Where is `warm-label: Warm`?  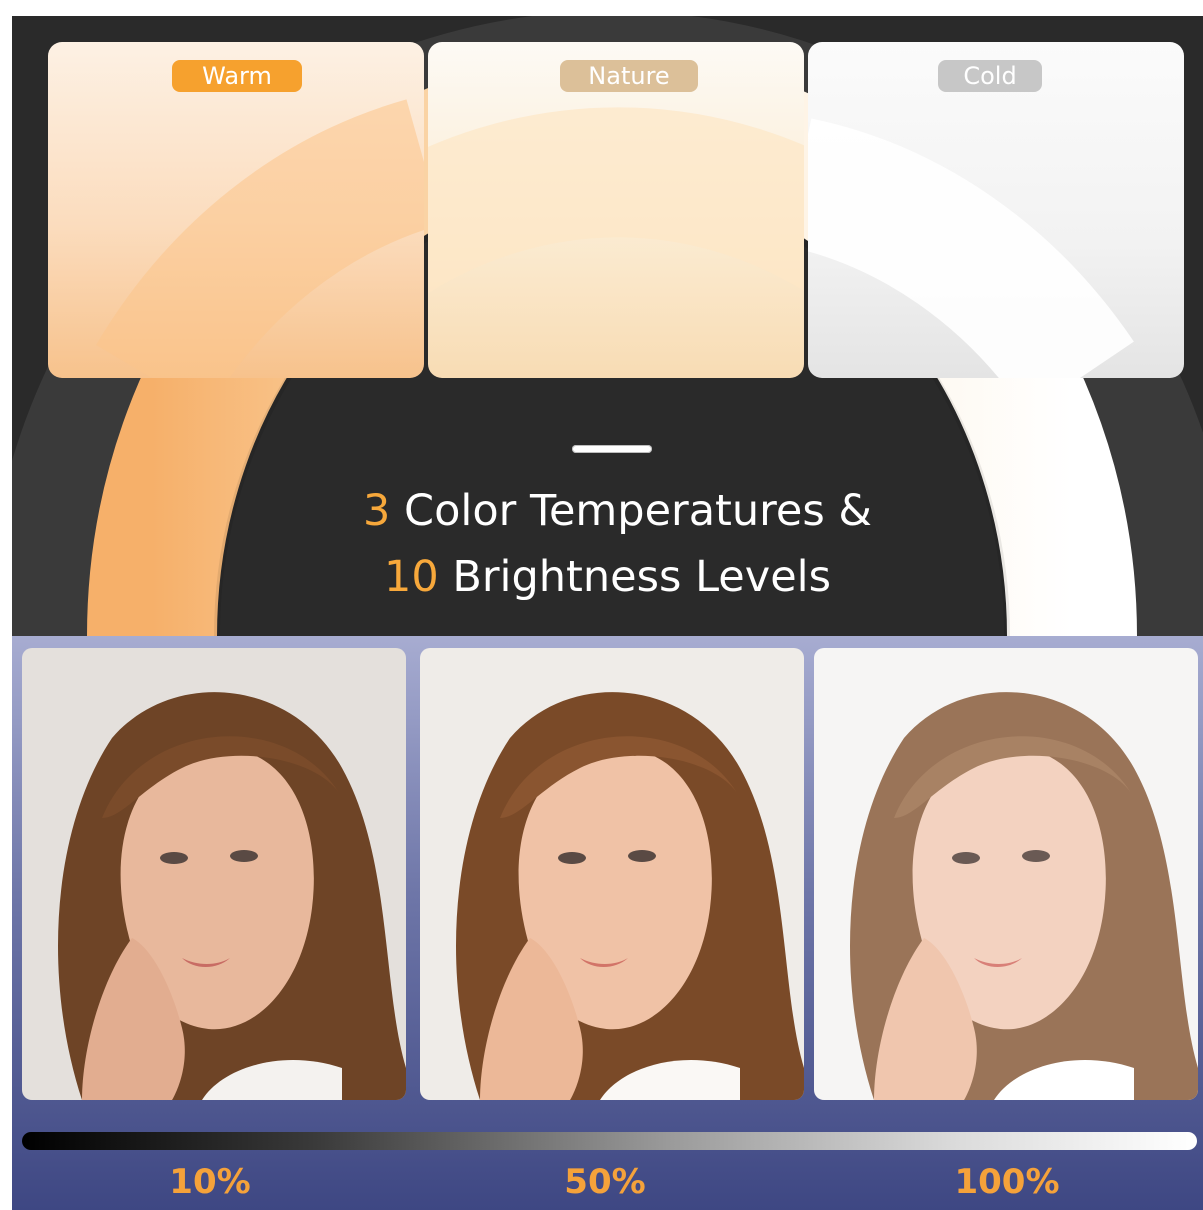 warm-label: Warm is located at coordinates (237, 76).